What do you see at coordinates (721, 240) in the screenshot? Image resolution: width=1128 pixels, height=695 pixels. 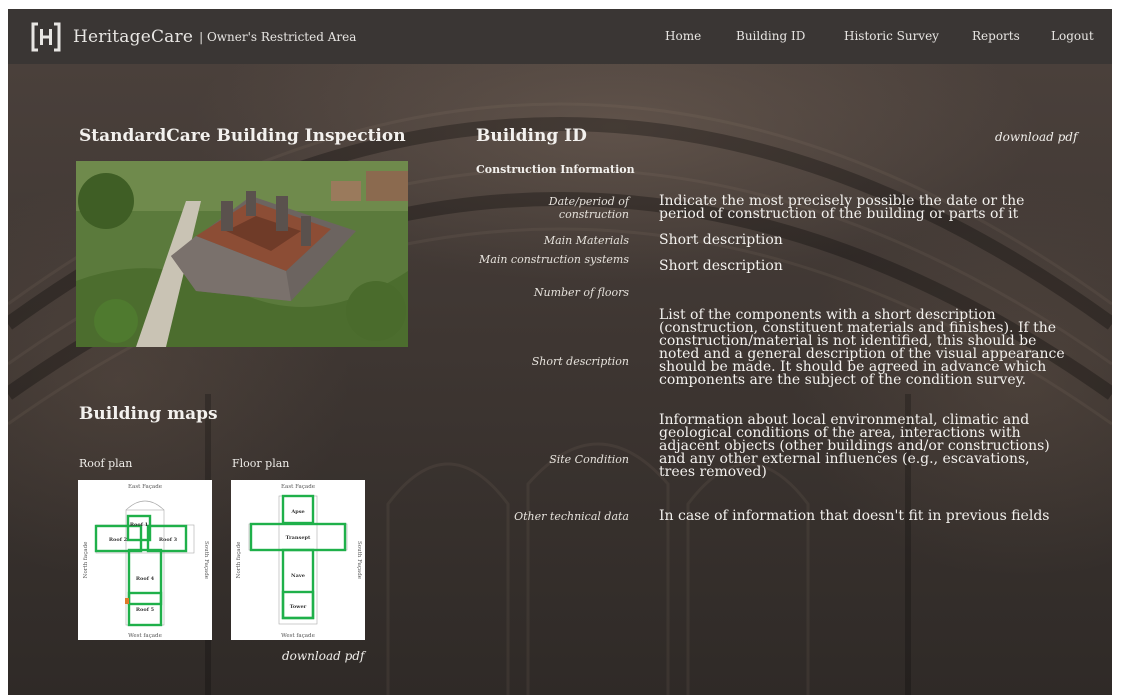 I see `row-value-main-materials: Short description` at bounding box center [721, 240].